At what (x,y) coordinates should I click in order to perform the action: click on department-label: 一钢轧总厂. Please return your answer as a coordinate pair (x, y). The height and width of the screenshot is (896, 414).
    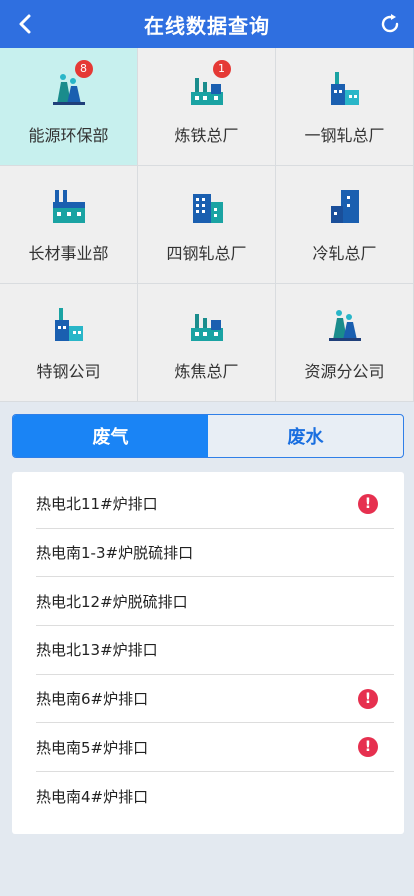
    Looking at the image, I should click on (344, 135).